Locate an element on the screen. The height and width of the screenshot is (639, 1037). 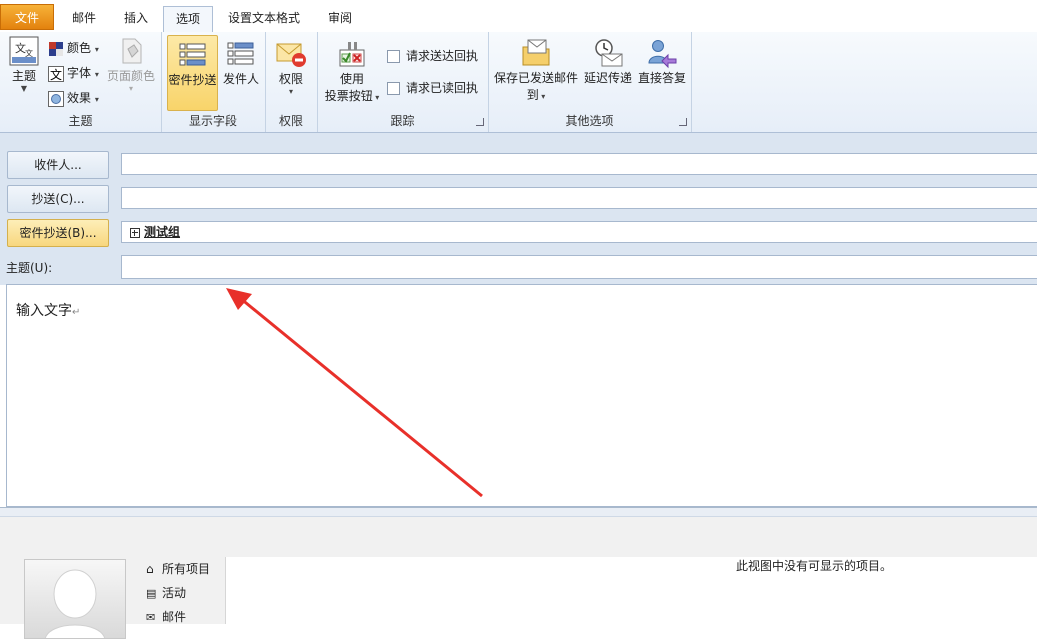
tab-mail: 邮件 is located at coordinates (84, 19).